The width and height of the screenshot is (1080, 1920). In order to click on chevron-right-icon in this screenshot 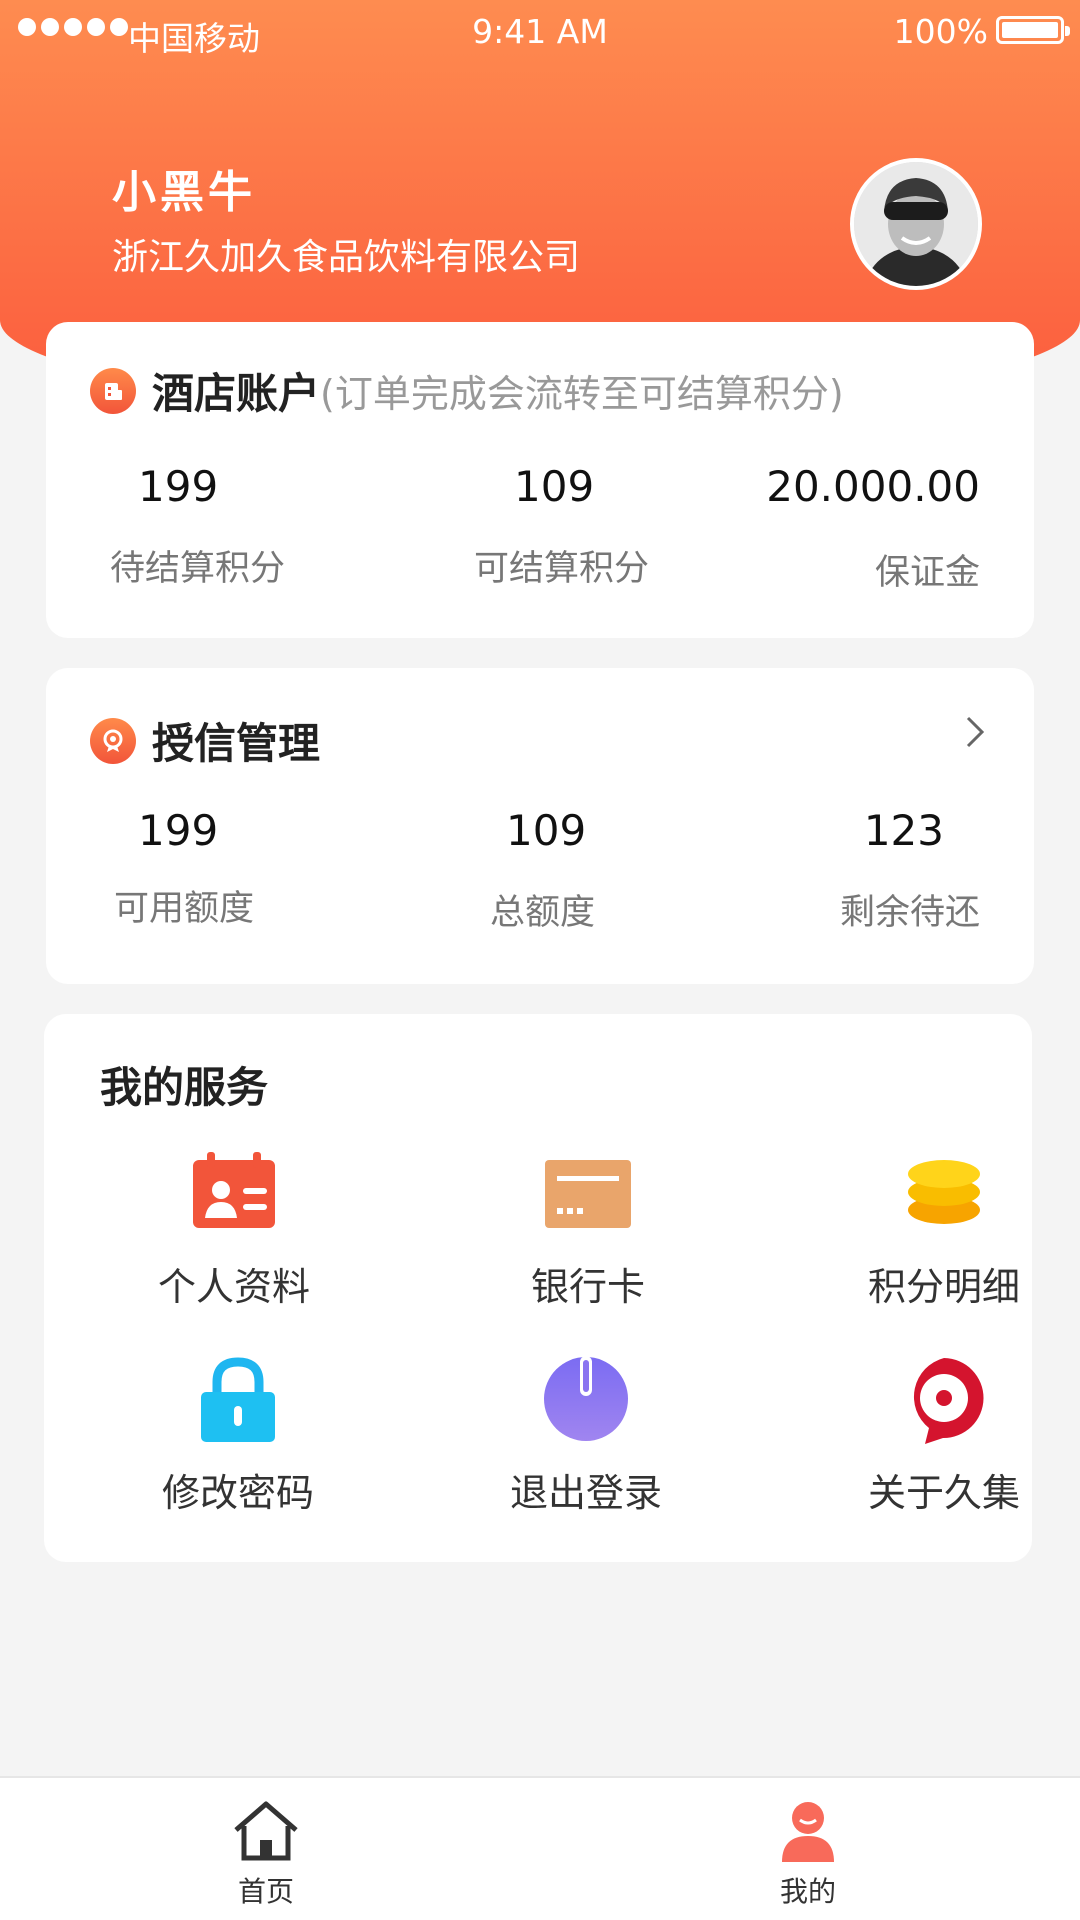, I will do `click(975, 734)`.